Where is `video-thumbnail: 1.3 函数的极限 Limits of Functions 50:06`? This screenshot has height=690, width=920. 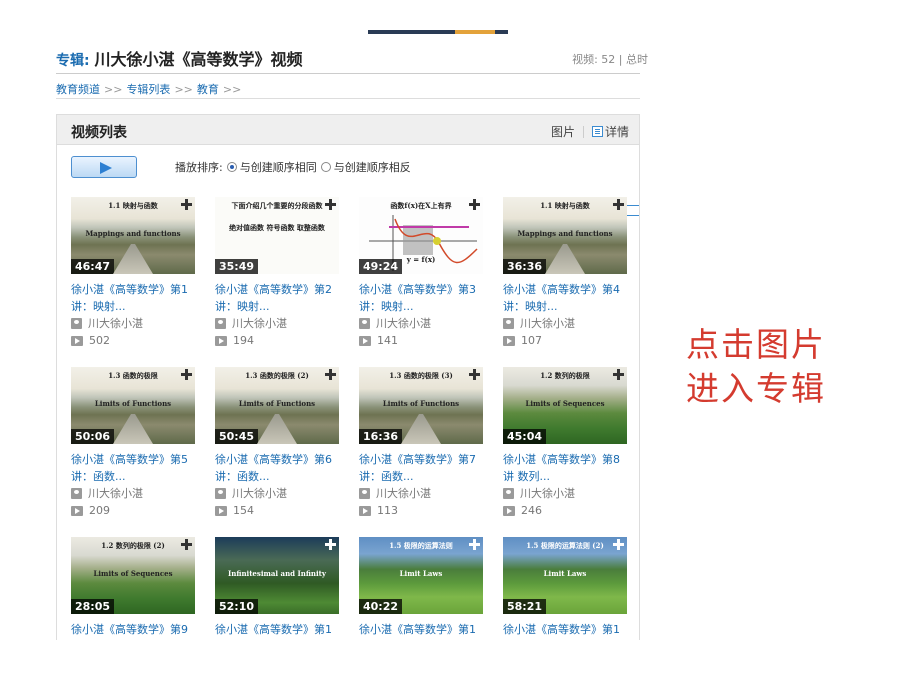
video-thumbnail: 1.3 函数的极限 Limits of Functions 50:06 is located at coordinates (133, 405).